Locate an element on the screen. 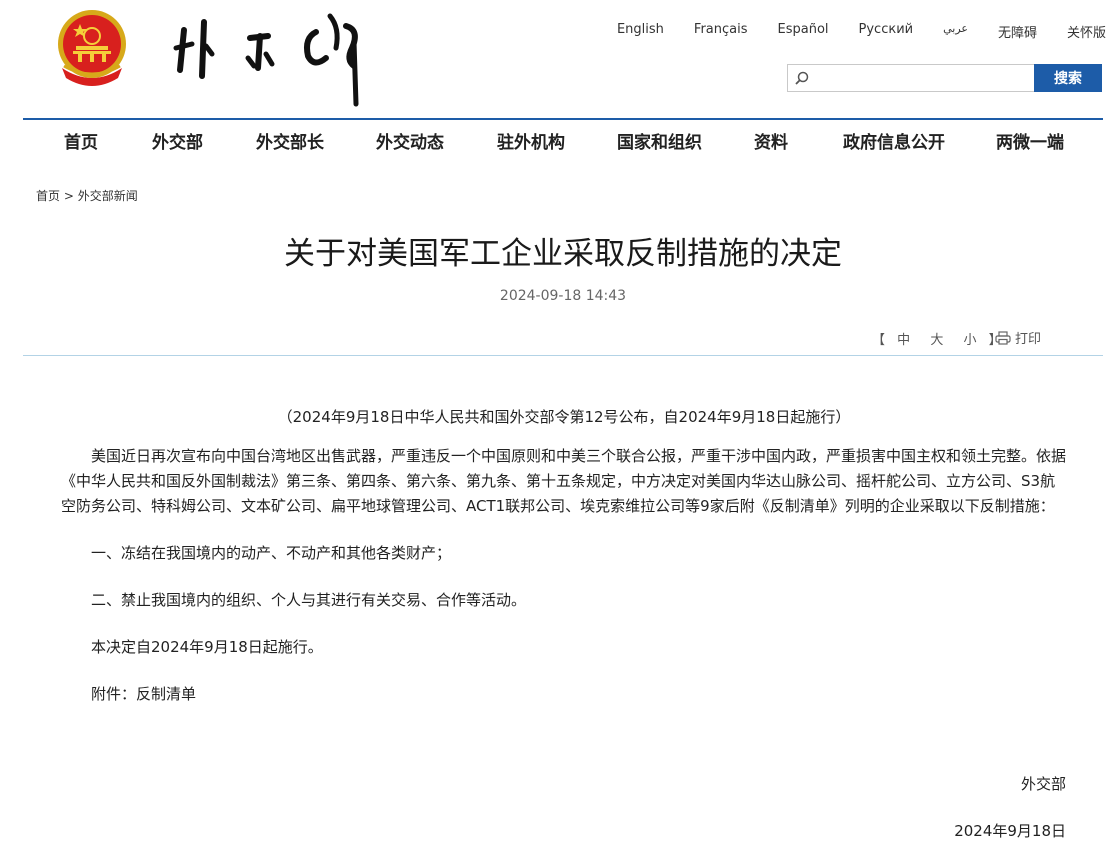  search-box is located at coordinates (910, 78).